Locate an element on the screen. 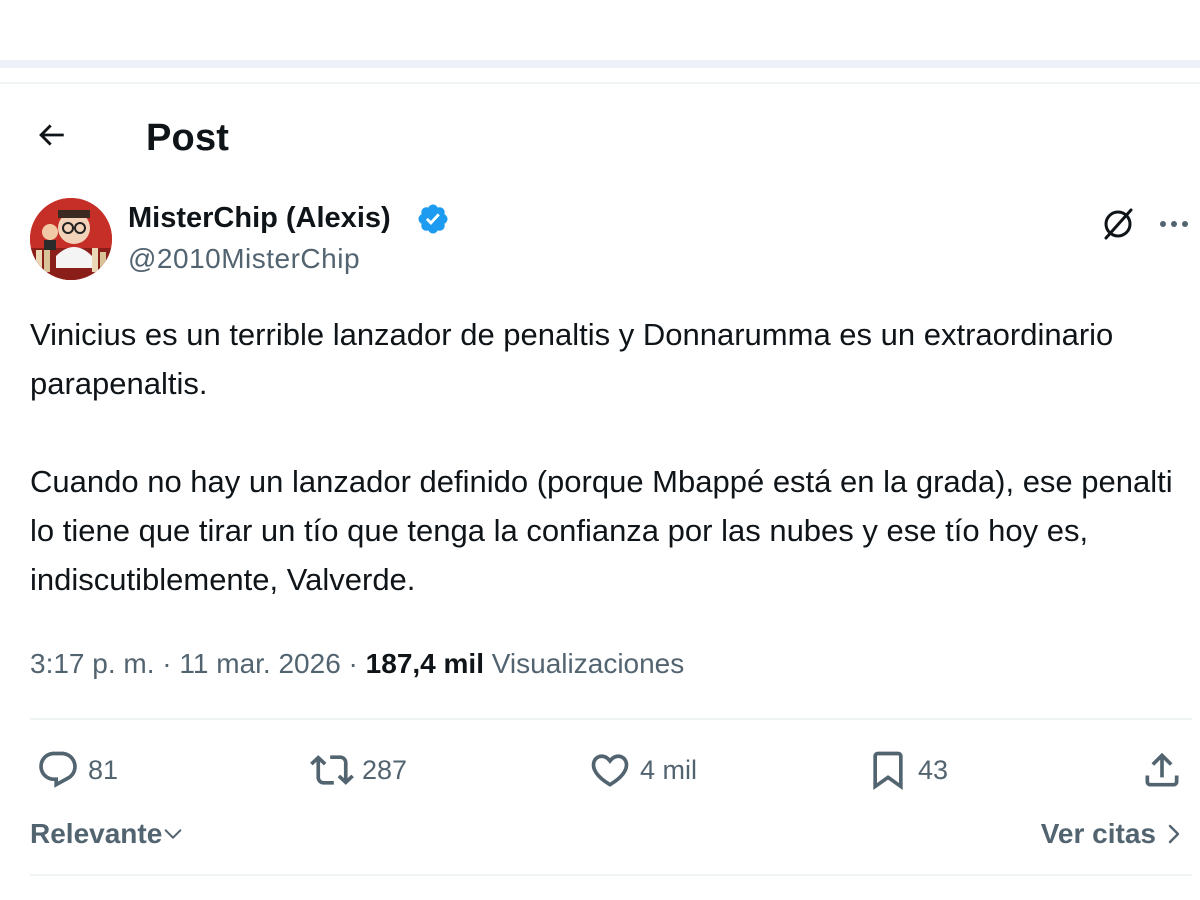 The width and height of the screenshot is (1200, 900). author-handle: @2010MisterChip is located at coordinates (244, 259).